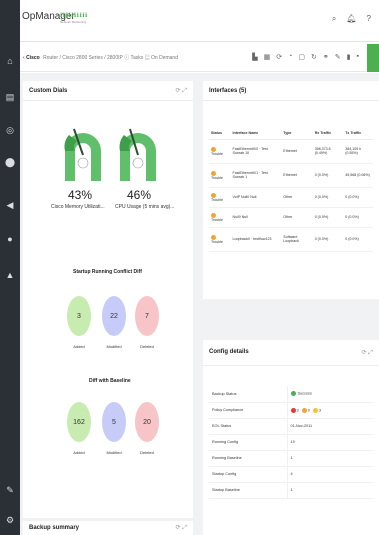 The width and height of the screenshot is (379, 535). I want to click on startup-modified-count: 22, so click(114, 316).